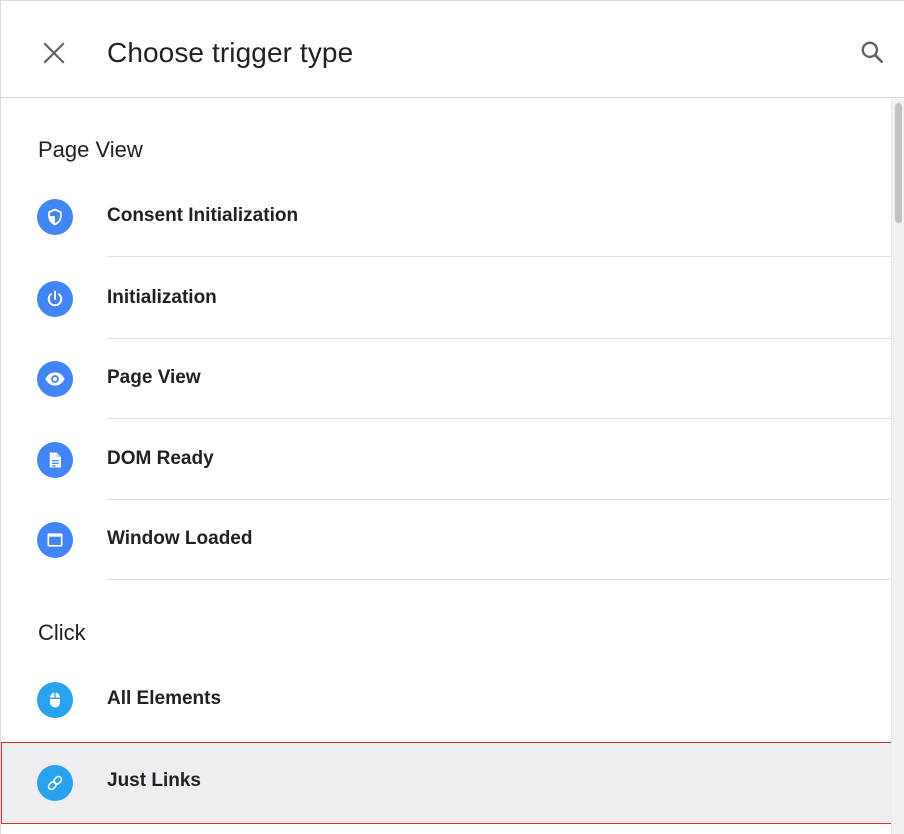 The height and width of the screenshot is (834, 904). What do you see at coordinates (62, 632) in the screenshot?
I see `section-title-click: Click` at bounding box center [62, 632].